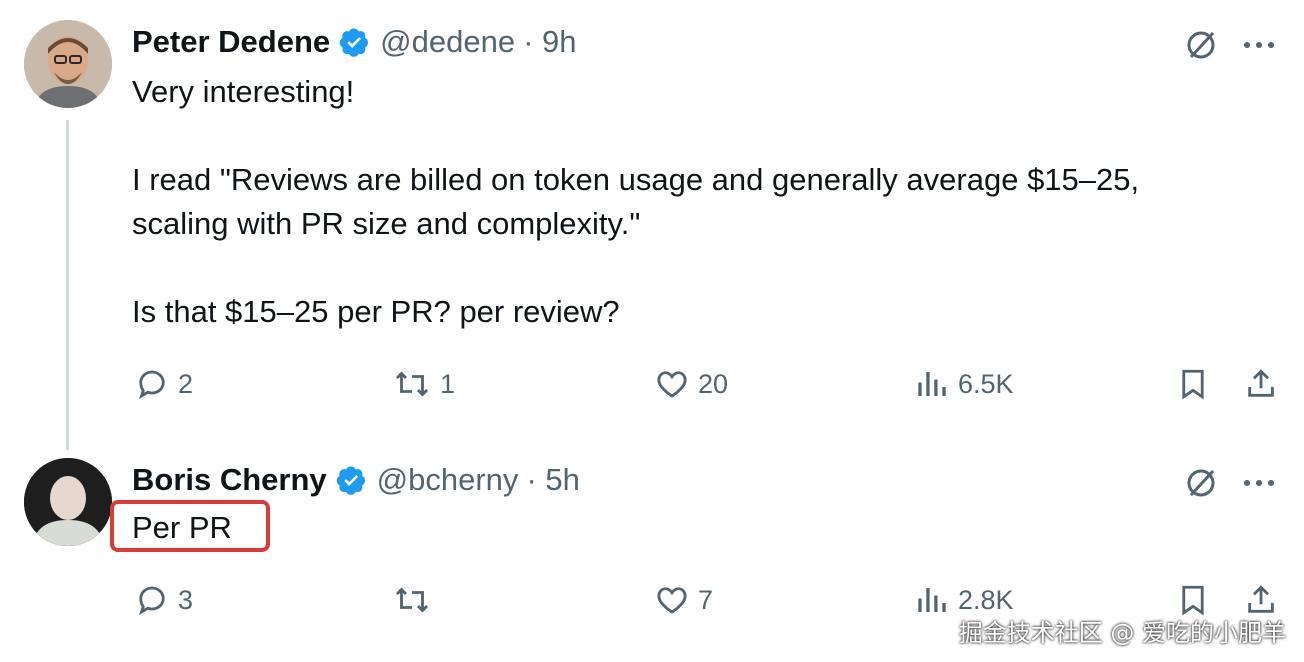 The image size is (1304, 662). I want to click on watermark: 掘金技术社区 @ 爱吃的小肥羊, so click(1122, 633).